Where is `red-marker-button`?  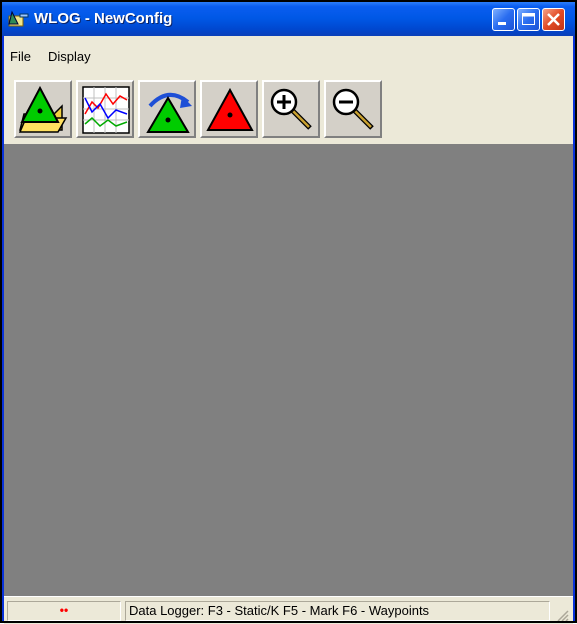
red-marker-button is located at coordinates (229, 109).